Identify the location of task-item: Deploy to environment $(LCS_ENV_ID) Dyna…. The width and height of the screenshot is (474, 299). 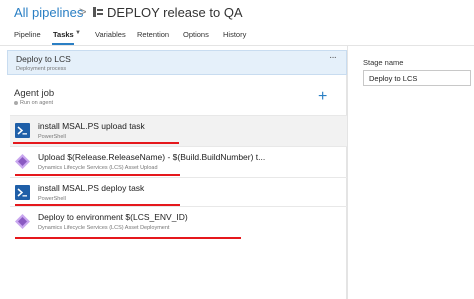
(178, 221).